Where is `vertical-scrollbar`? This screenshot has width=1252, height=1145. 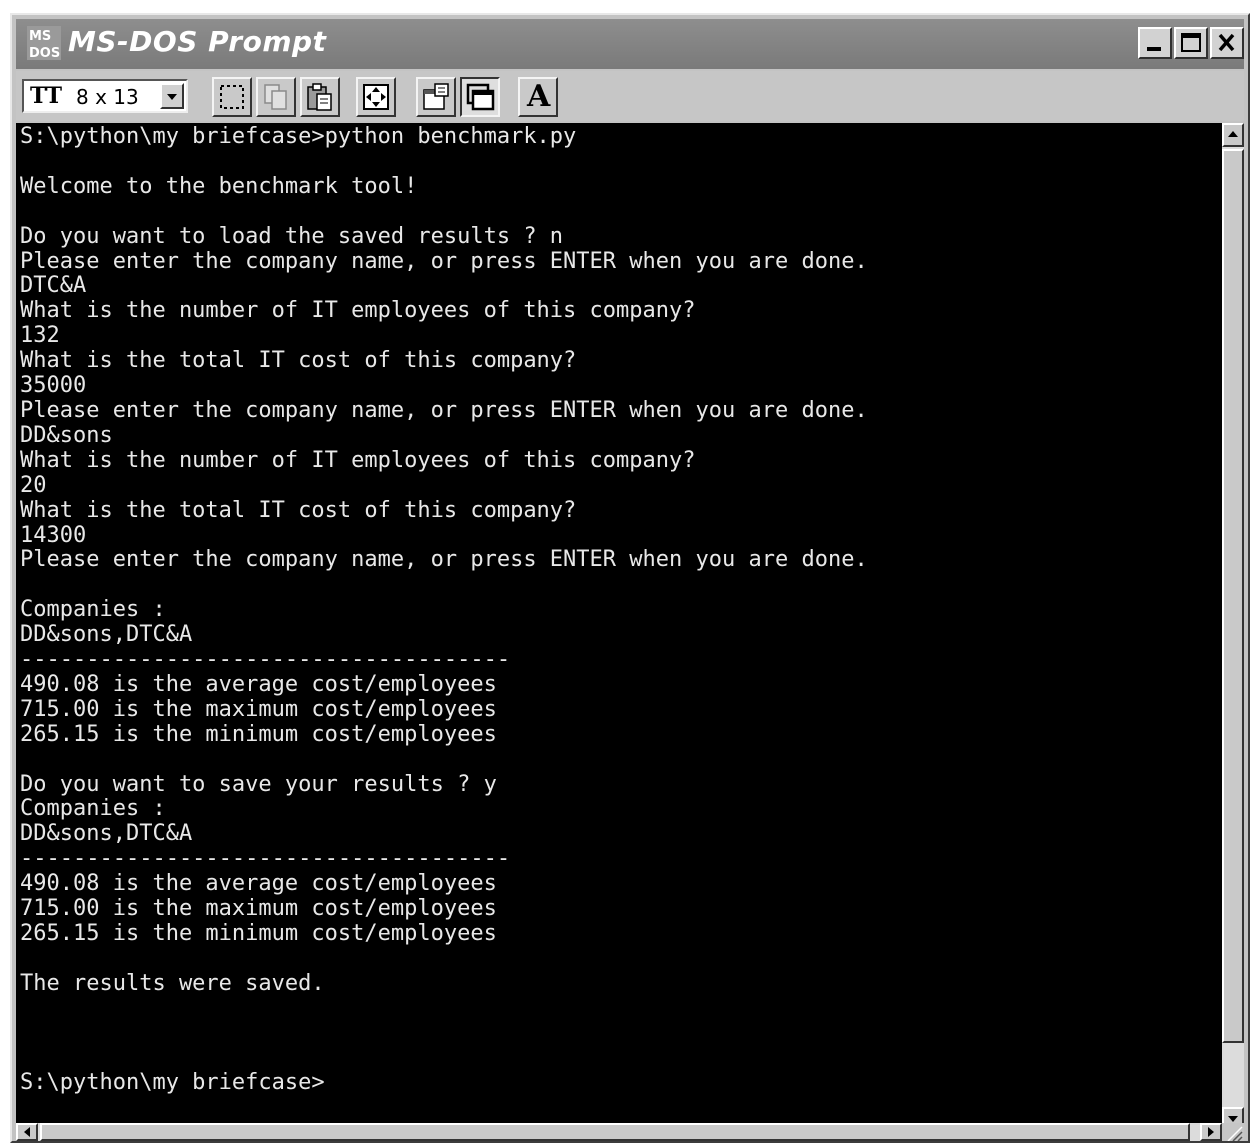
vertical-scrollbar is located at coordinates (1233, 629).